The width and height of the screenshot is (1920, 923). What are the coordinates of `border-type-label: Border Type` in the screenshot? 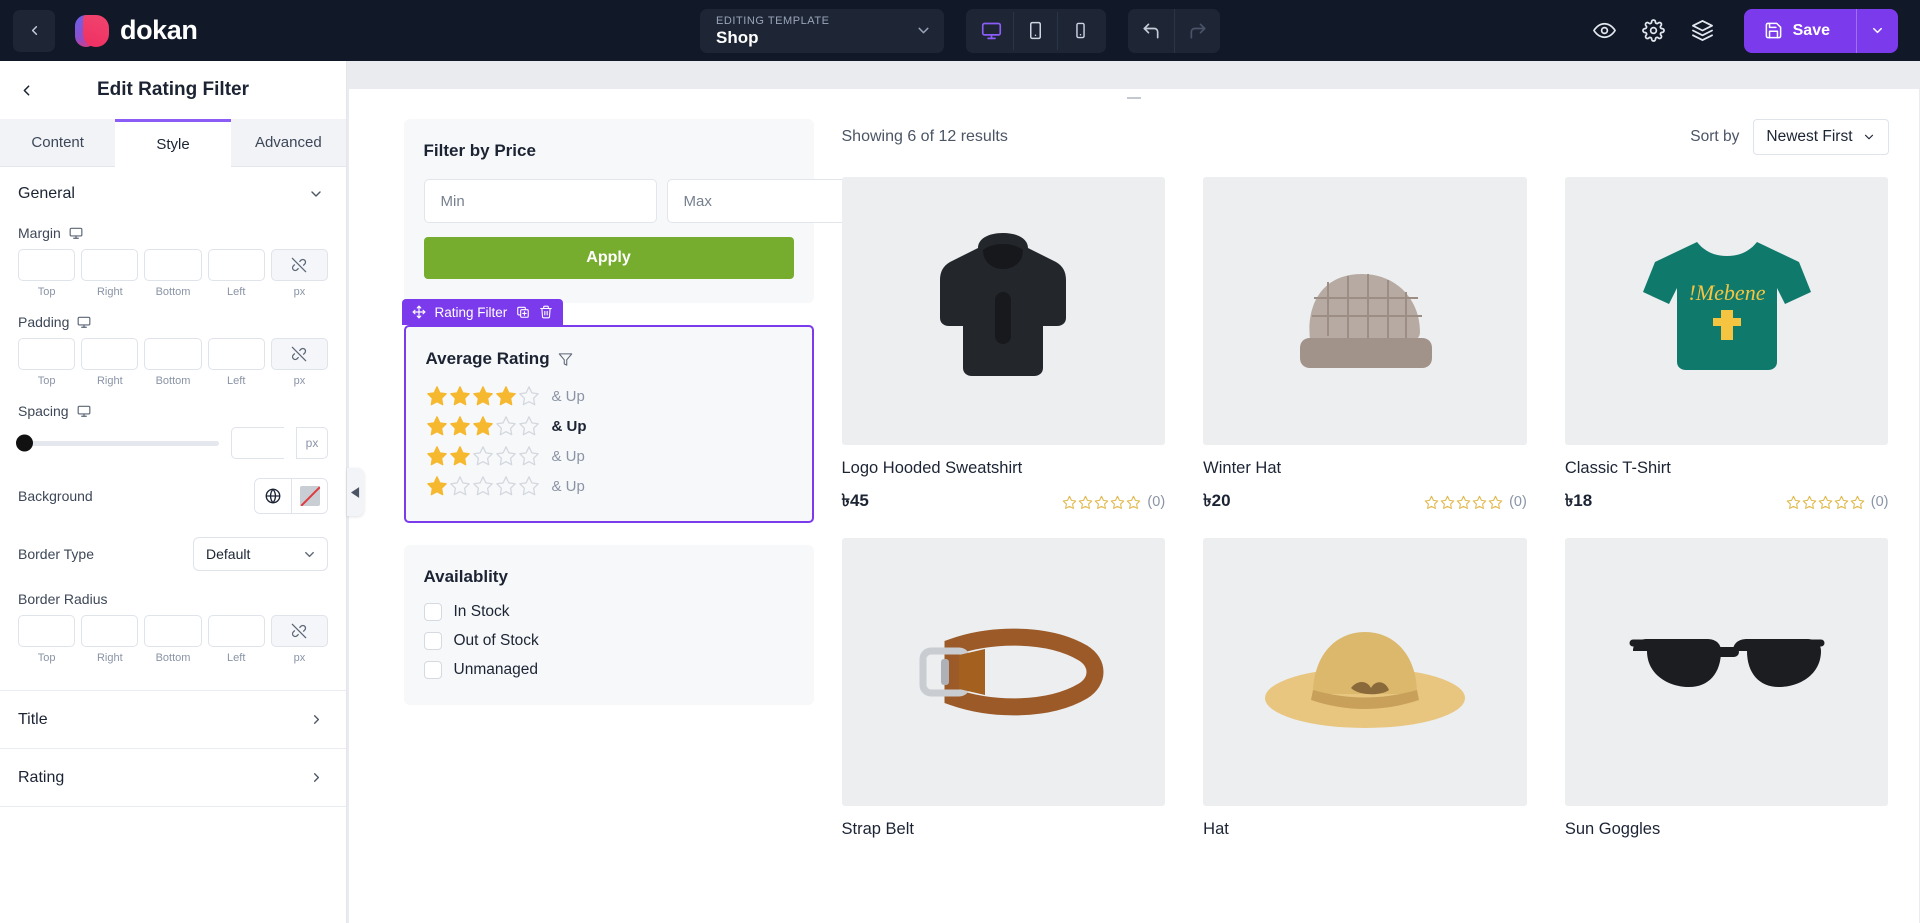 It's located at (56, 554).